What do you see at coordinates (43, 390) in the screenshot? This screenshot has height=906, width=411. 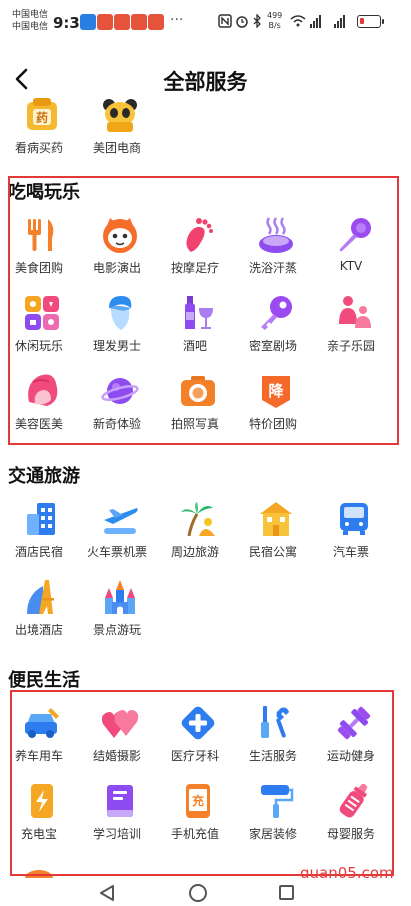 I see `beauty-icon` at bounding box center [43, 390].